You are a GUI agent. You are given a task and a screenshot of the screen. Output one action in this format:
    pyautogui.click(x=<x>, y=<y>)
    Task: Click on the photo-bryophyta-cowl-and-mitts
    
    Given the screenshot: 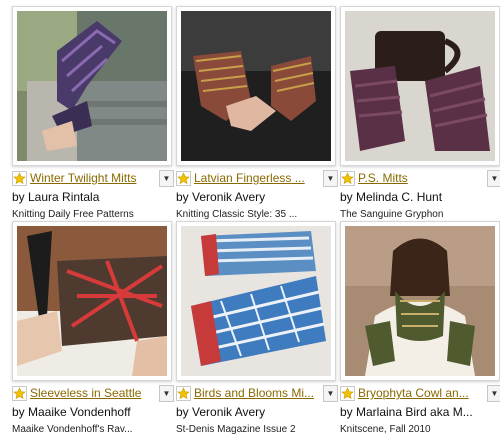 What is the action you would take?
    pyautogui.click(x=420, y=301)
    